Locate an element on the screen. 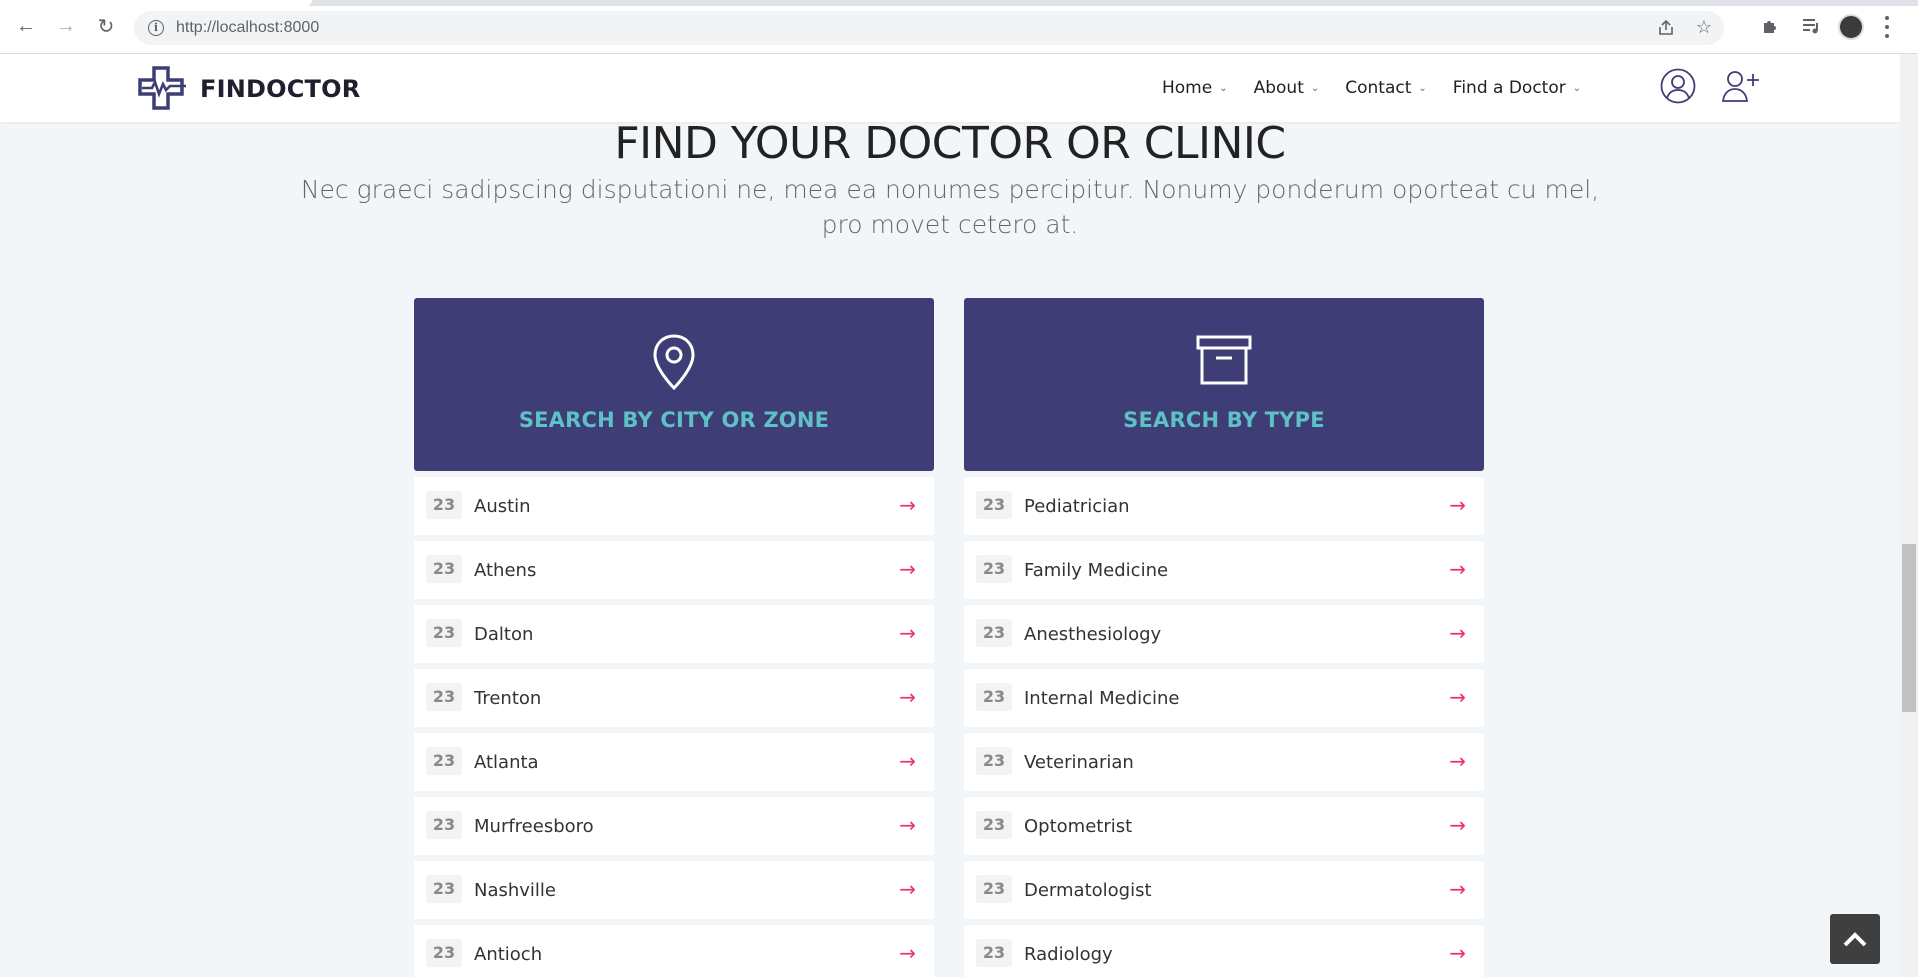 The width and height of the screenshot is (1918, 977). browser-menu-icon is located at coordinates (1887, 27).